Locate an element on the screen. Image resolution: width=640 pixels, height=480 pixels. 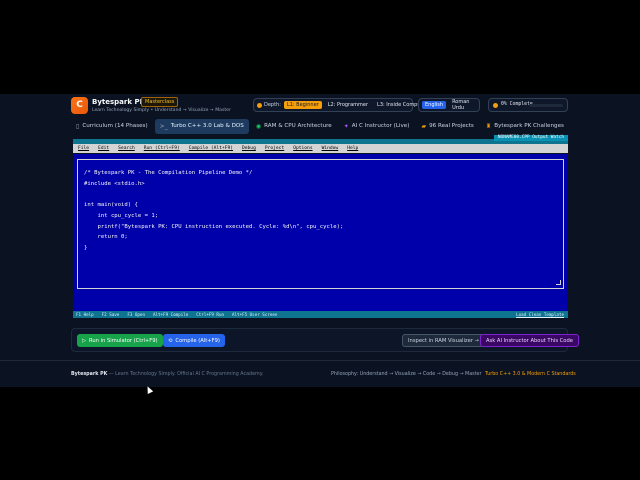
menu-label: Help is located at coordinates (353, 148).